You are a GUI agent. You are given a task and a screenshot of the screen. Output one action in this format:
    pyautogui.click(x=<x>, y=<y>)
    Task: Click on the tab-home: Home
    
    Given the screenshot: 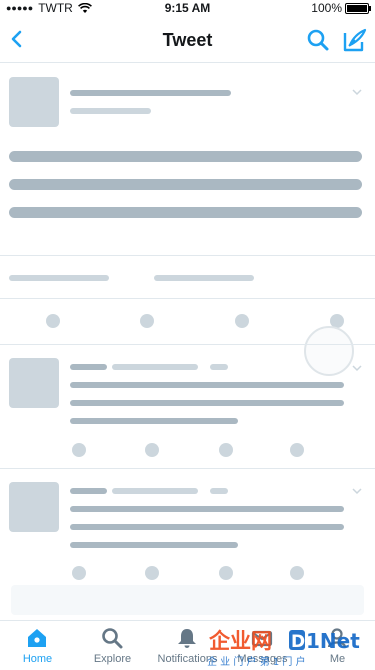 What is the action you would take?
    pyautogui.click(x=37, y=645)
    